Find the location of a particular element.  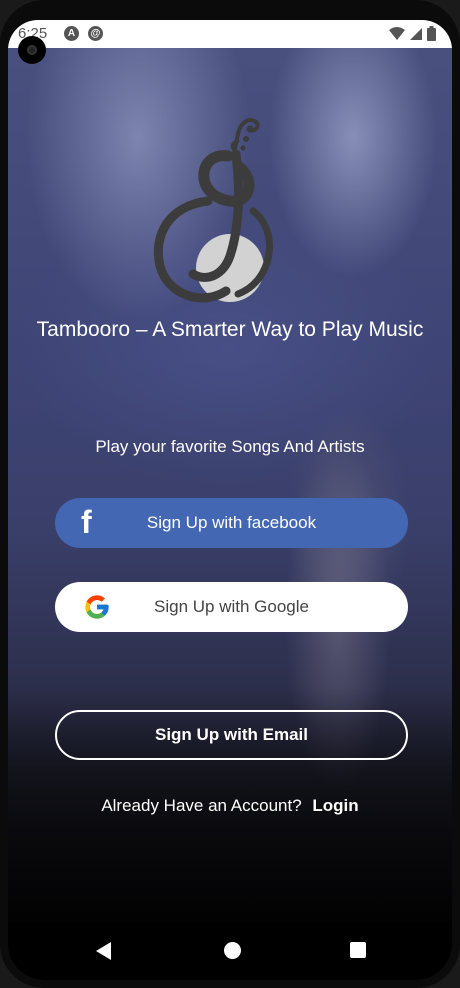

facebook-button-label: Sign Up with facebook is located at coordinates (231, 522).